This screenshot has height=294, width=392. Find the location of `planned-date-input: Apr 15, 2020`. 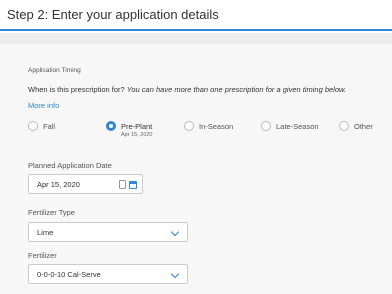

planned-date-input: Apr 15, 2020 is located at coordinates (85, 184).